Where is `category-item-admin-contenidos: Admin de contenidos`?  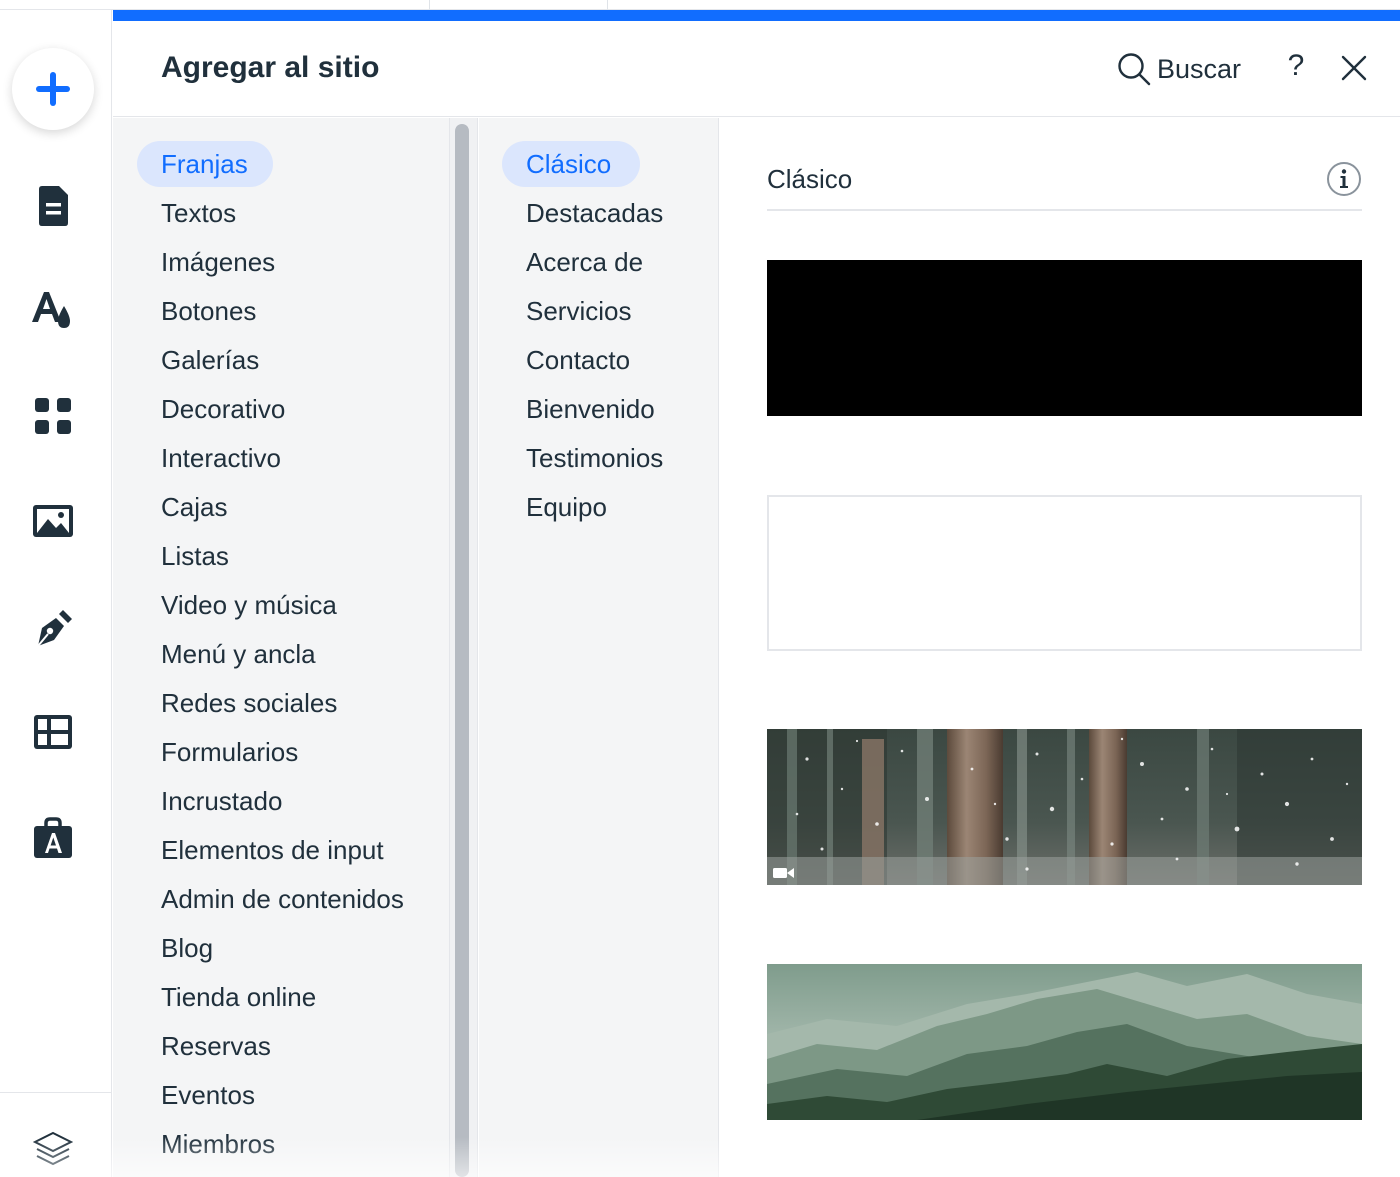 category-item-admin-contenidos: Admin de contenidos is located at coordinates (282, 899).